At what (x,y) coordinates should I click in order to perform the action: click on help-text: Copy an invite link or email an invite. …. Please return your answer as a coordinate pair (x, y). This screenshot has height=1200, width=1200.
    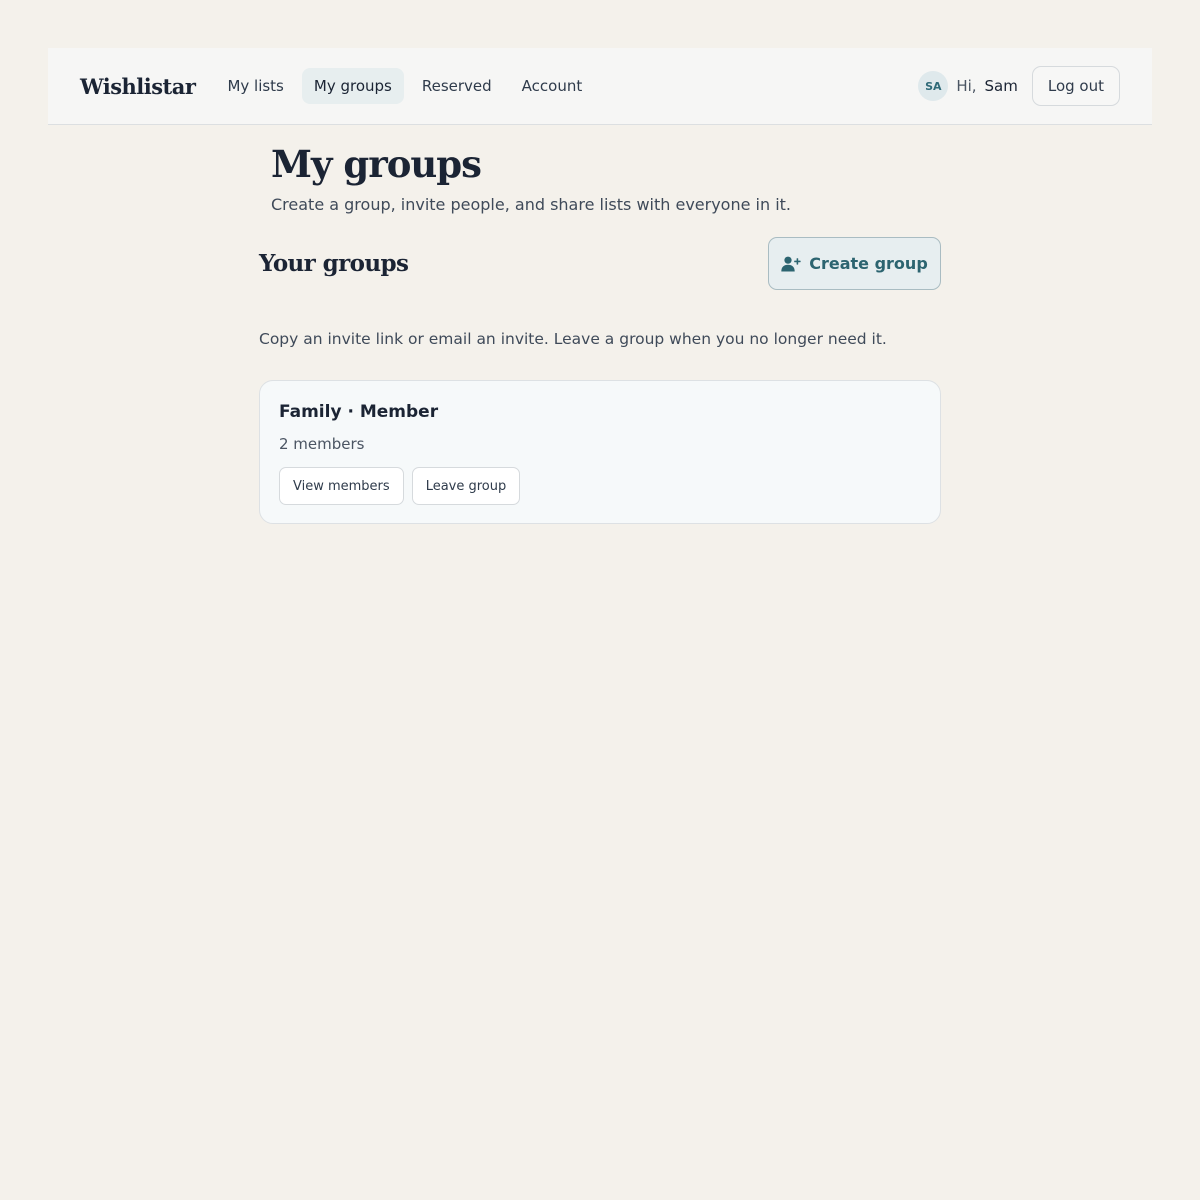
    Looking at the image, I should click on (573, 339).